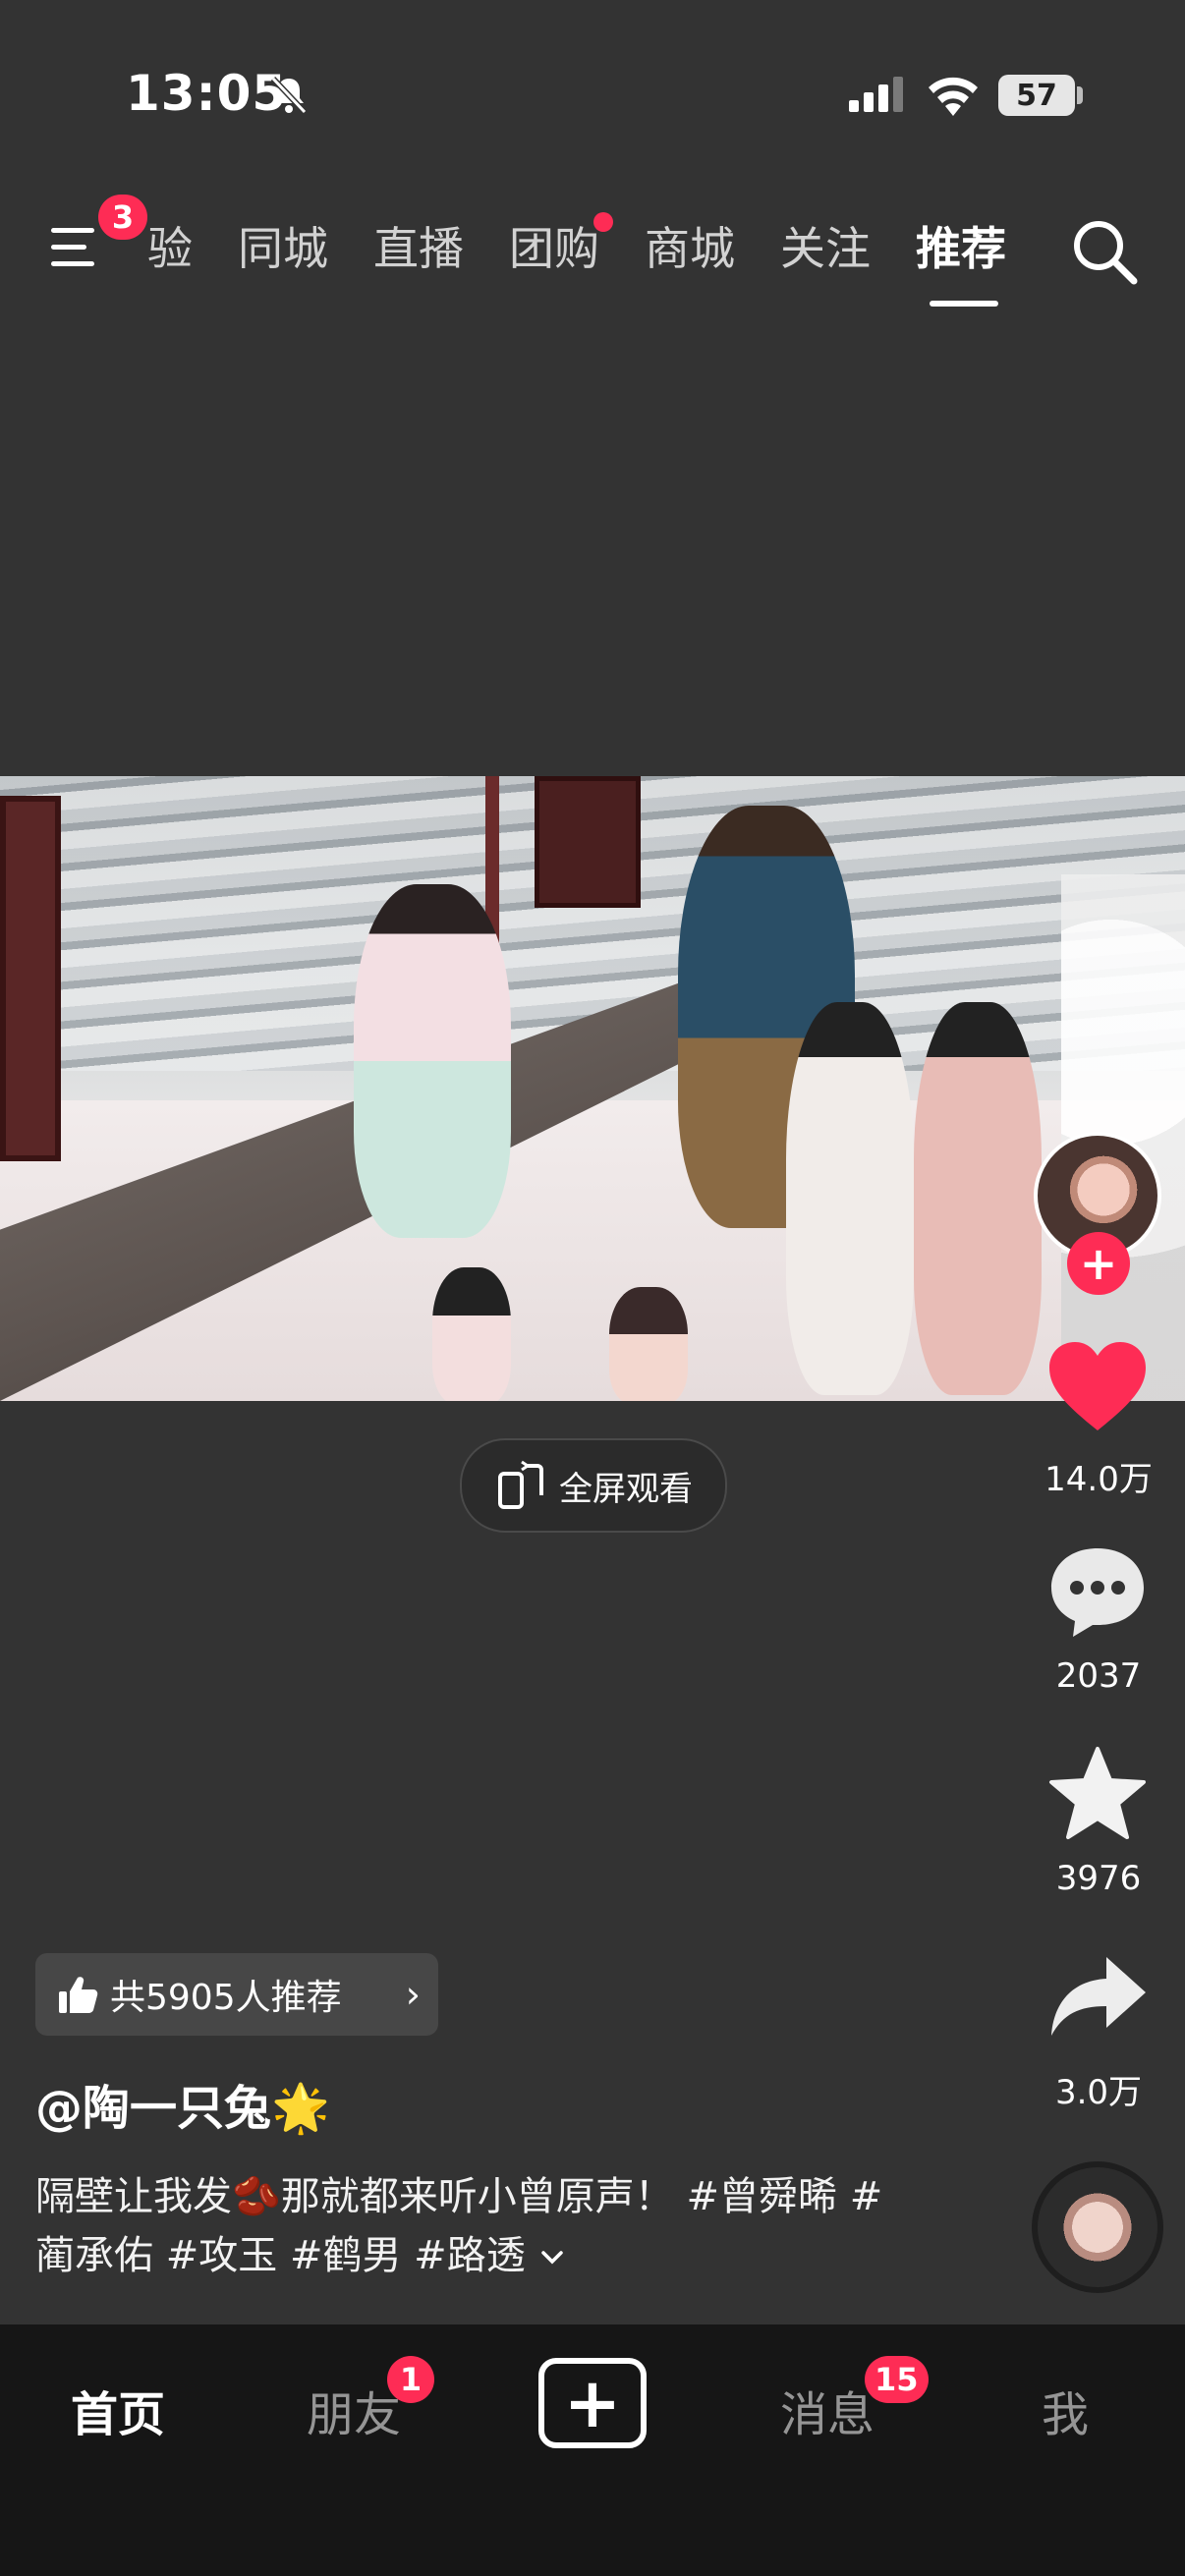 The image size is (1185, 2576). What do you see at coordinates (1065, 2410) in the screenshot?
I see `nav-me: 我` at bounding box center [1065, 2410].